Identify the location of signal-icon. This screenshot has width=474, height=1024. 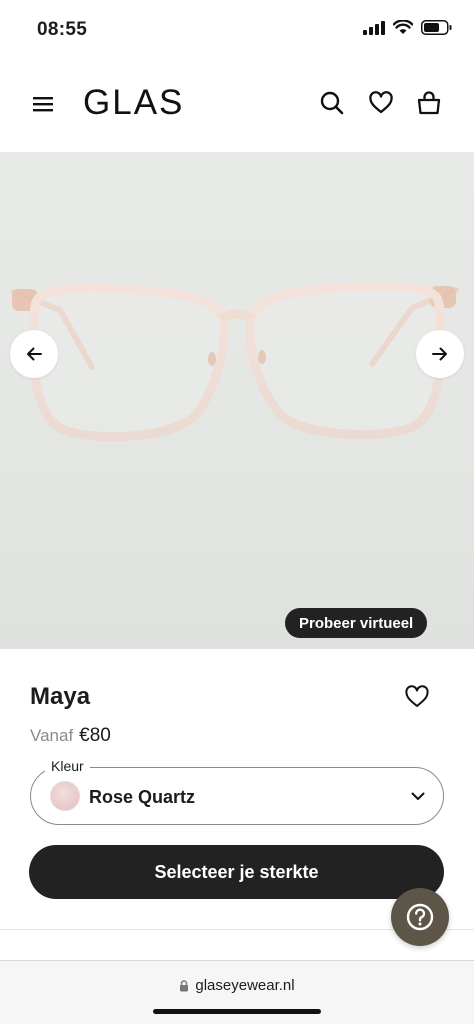
(374, 27).